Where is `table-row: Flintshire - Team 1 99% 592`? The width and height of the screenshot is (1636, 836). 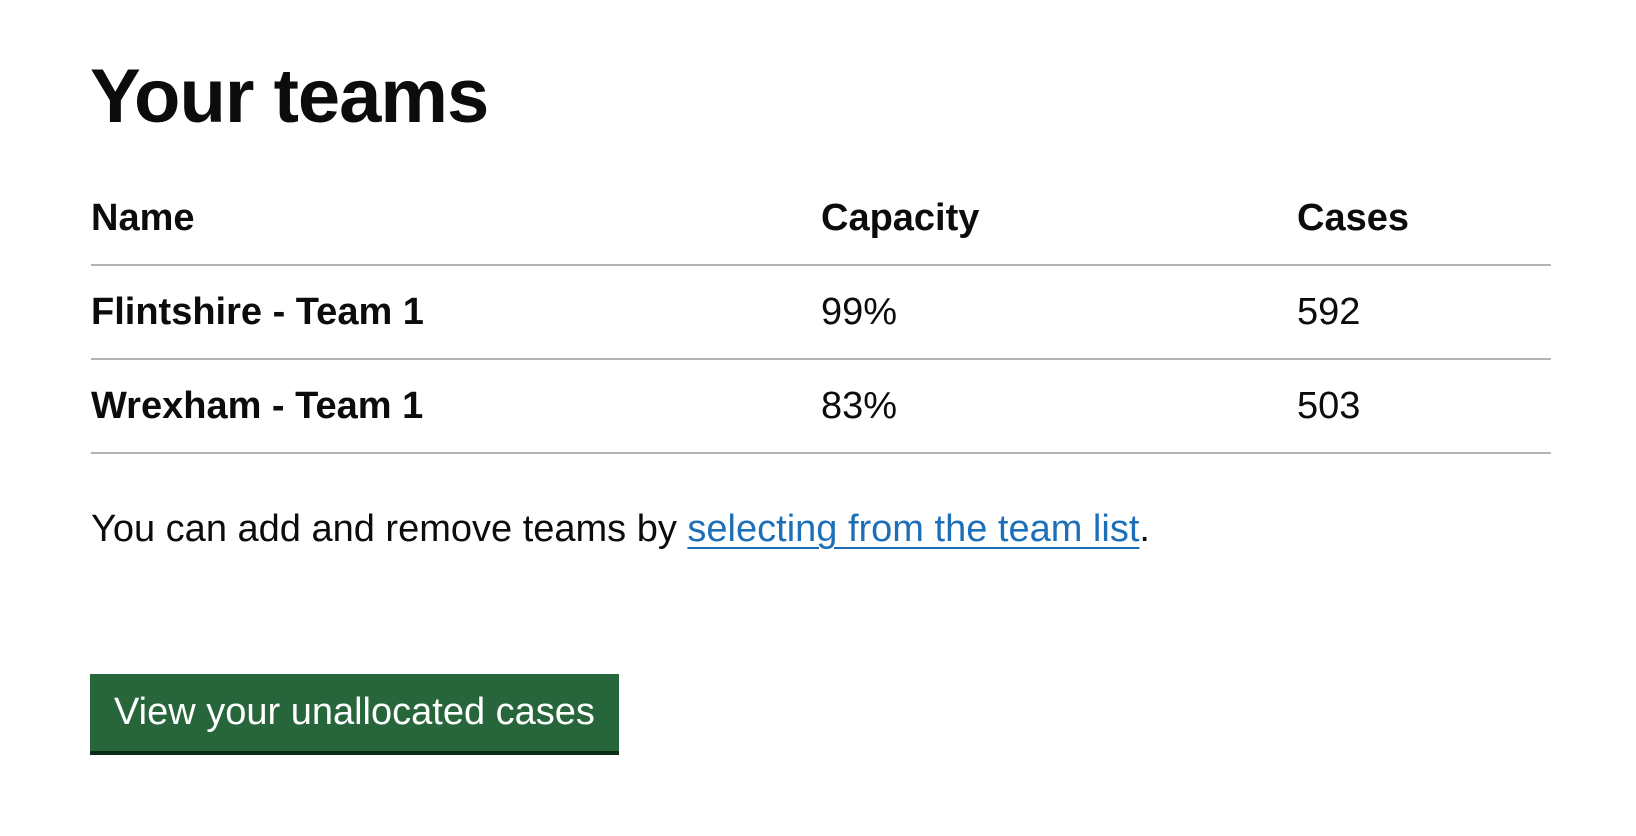 table-row: Flintshire - Team 1 99% 592 is located at coordinates (821, 312).